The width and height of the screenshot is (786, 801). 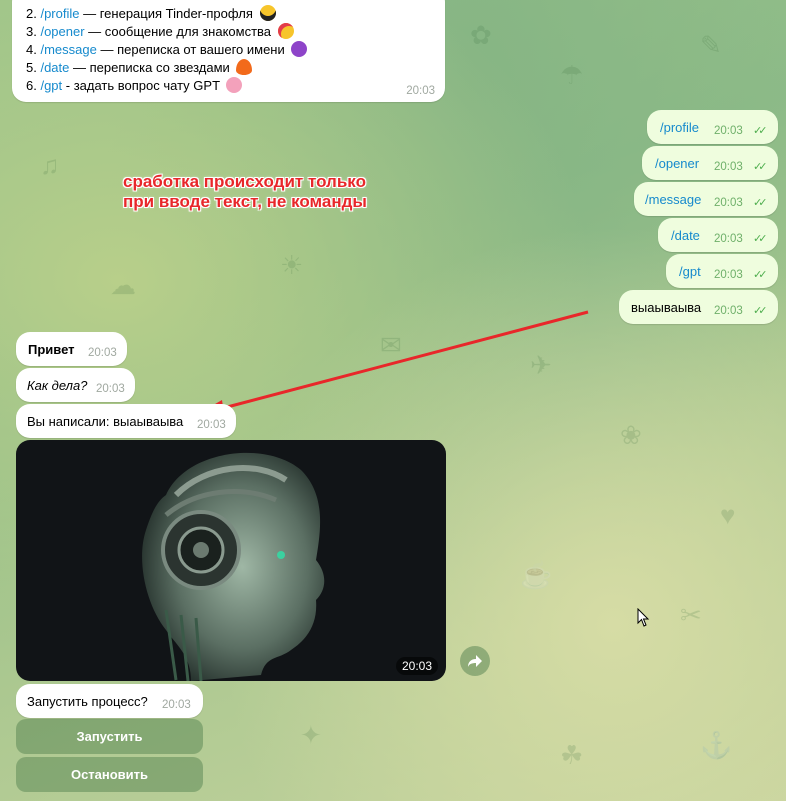 What do you see at coordinates (51, 349) in the screenshot?
I see `message-text: Привет` at bounding box center [51, 349].